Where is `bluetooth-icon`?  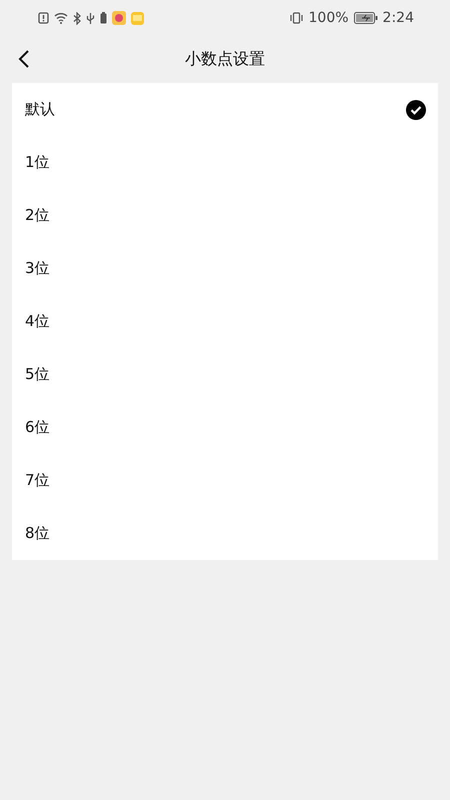 bluetooth-icon is located at coordinates (77, 18).